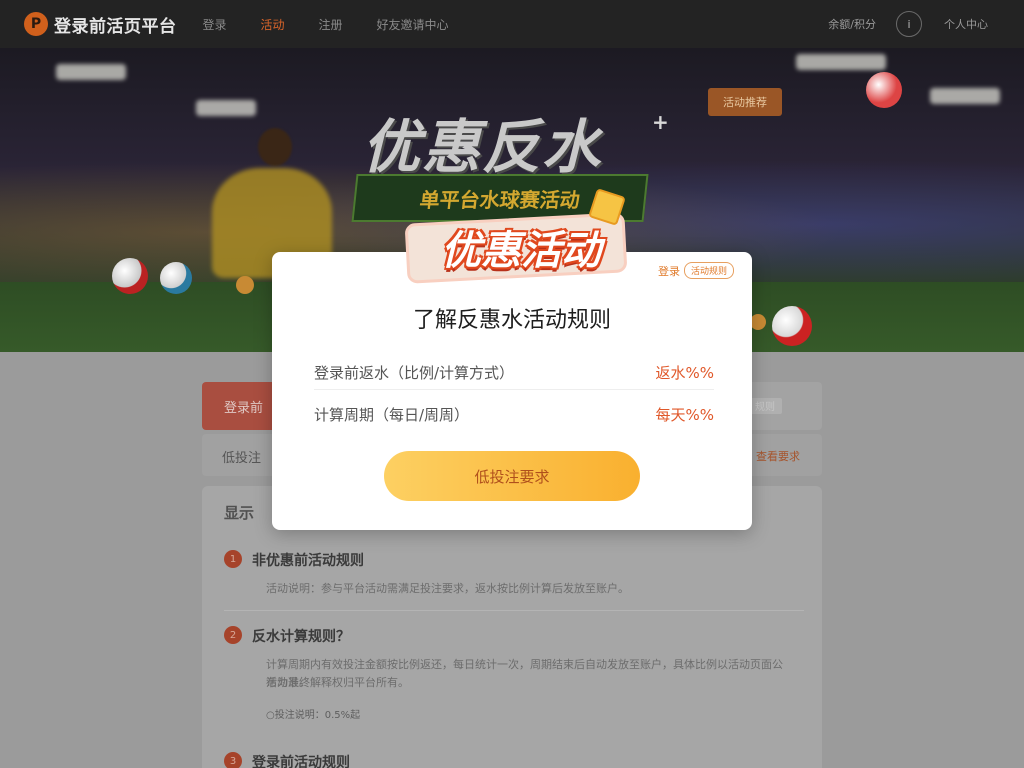 The image size is (1024, 768). What do you see at coordinates (514, 414) in the screenshot?
I see `modal-row-period: 计算周期（每日/周周） 每天%%` at bounding box center [514, 414].